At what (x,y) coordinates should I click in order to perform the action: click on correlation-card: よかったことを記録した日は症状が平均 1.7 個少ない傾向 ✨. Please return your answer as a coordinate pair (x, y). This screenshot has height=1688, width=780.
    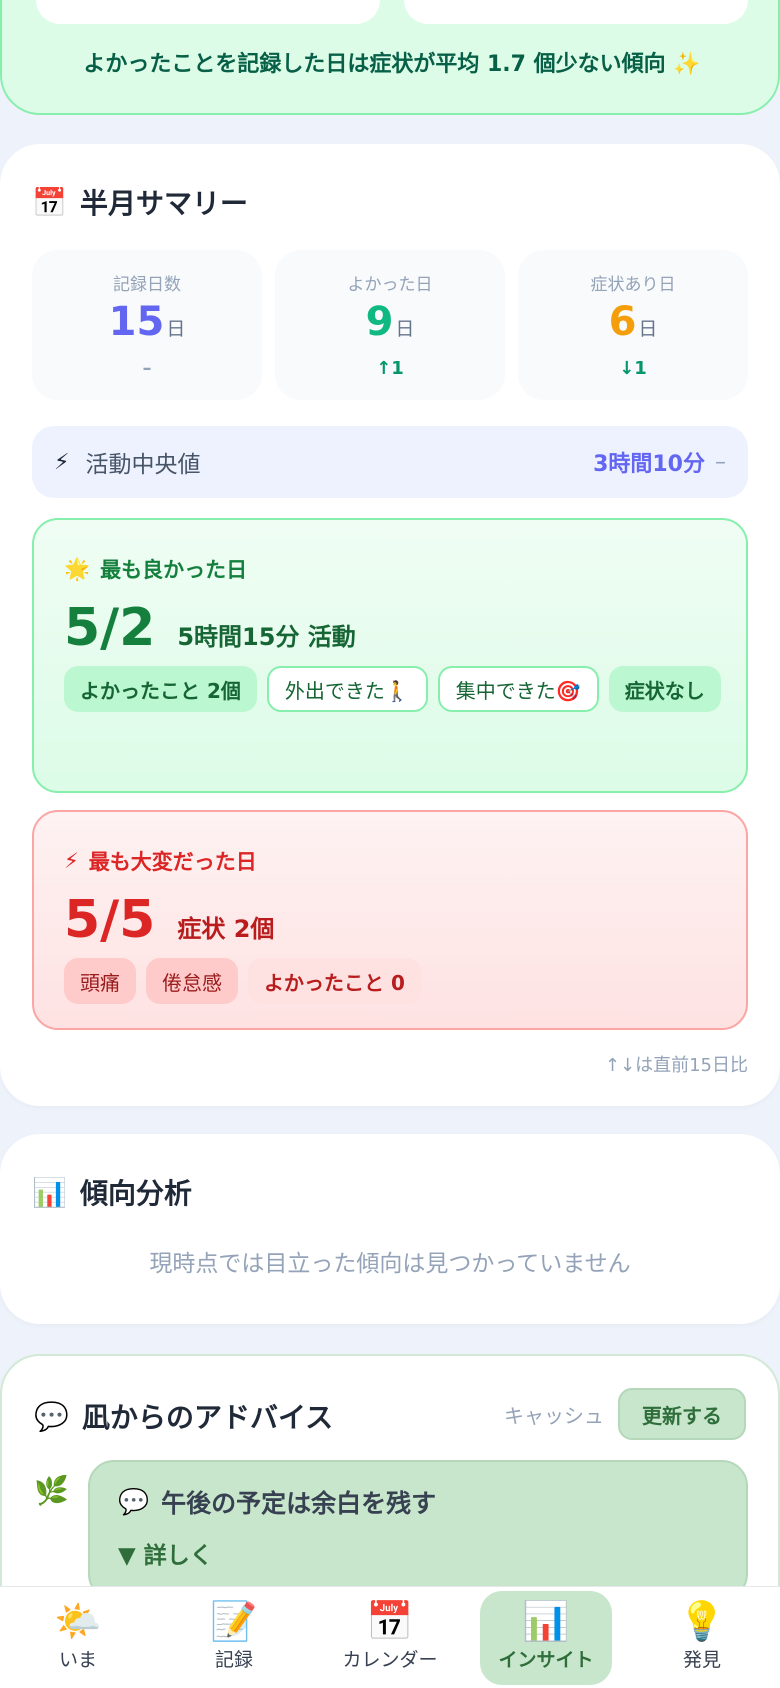
    Looking at the image, I should click on (390, 57).